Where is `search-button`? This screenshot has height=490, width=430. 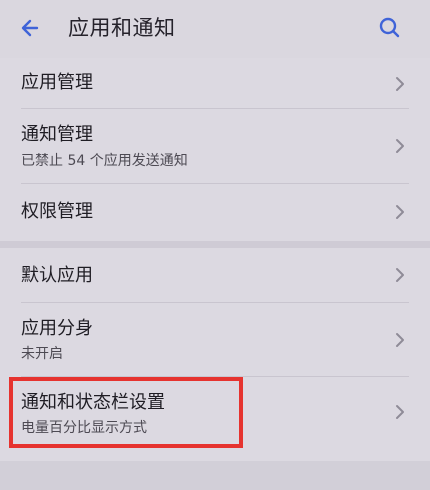
search-button is located at coordinates (390, 28).